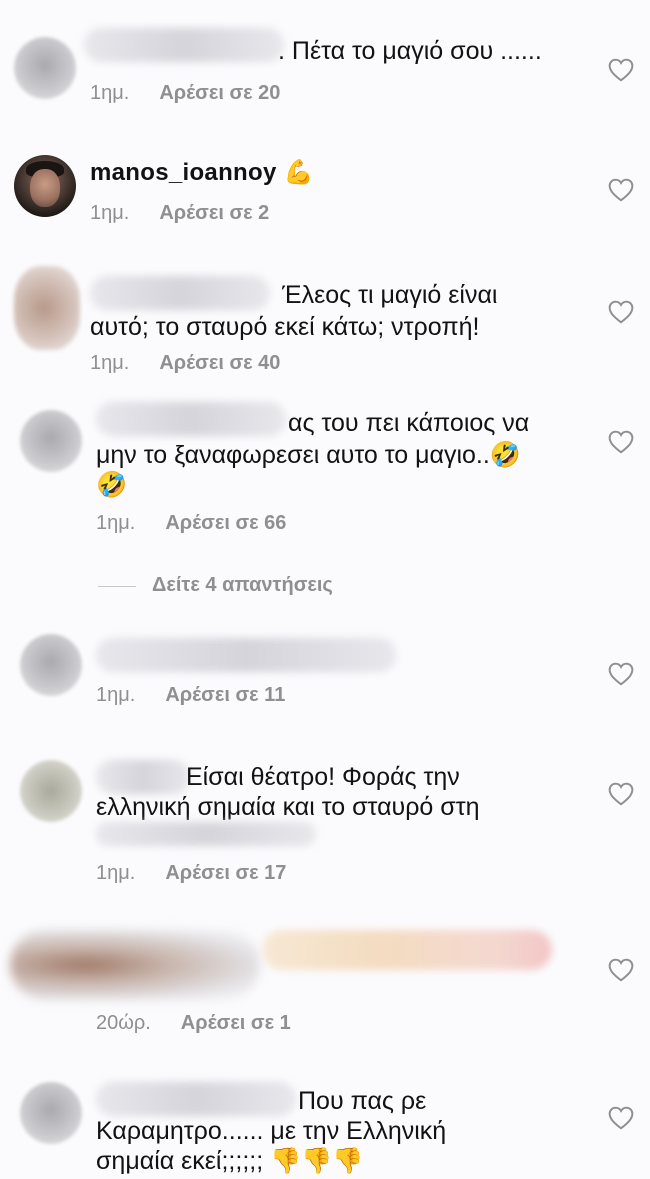  I want to click on comment-meta: 1ημ. Αρέσει σε 20, so click(185, 93).